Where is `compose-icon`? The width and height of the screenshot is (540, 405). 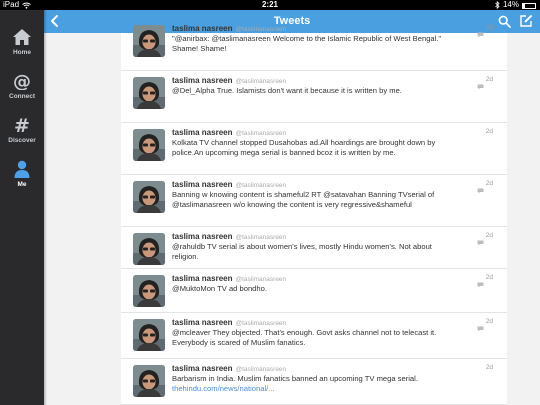 compose-icon is located at coordinates (526, 21).